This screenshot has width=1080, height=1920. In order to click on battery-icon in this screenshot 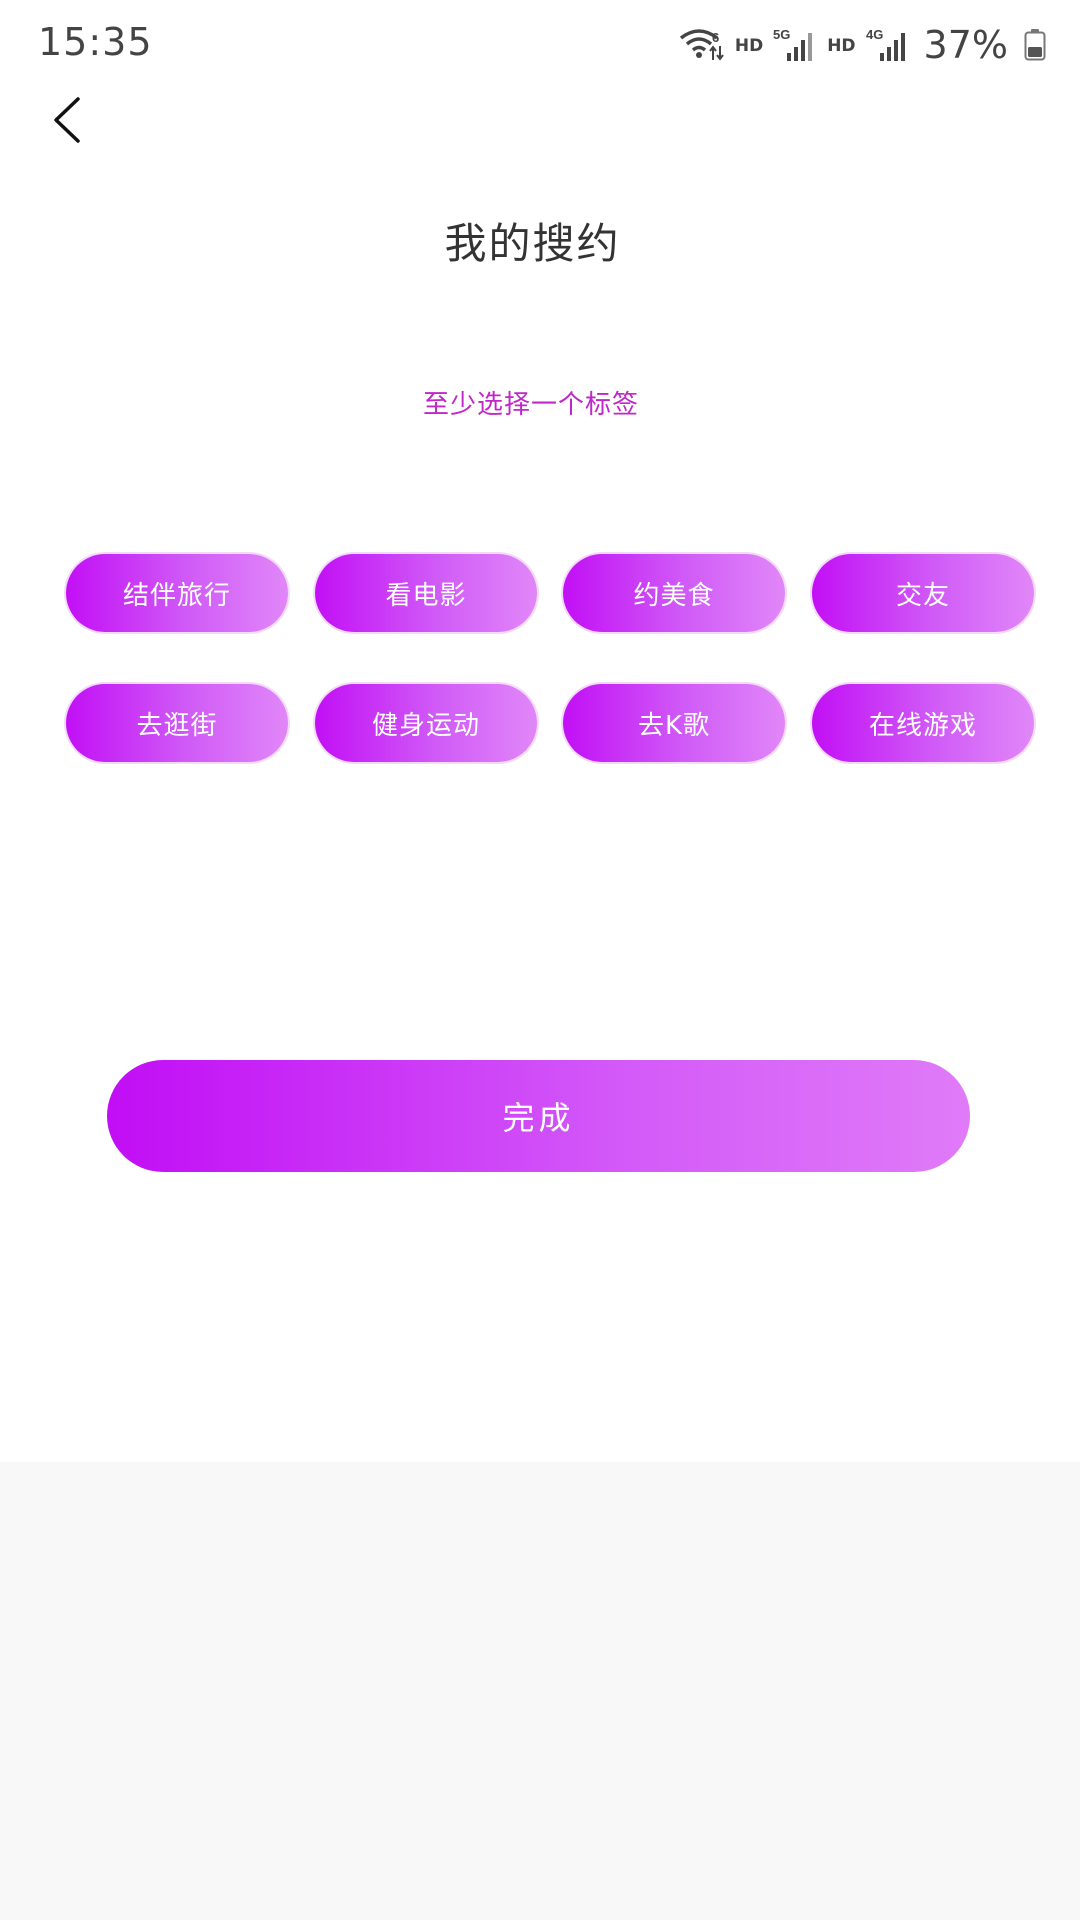, I will do `click(1035, 45)`.